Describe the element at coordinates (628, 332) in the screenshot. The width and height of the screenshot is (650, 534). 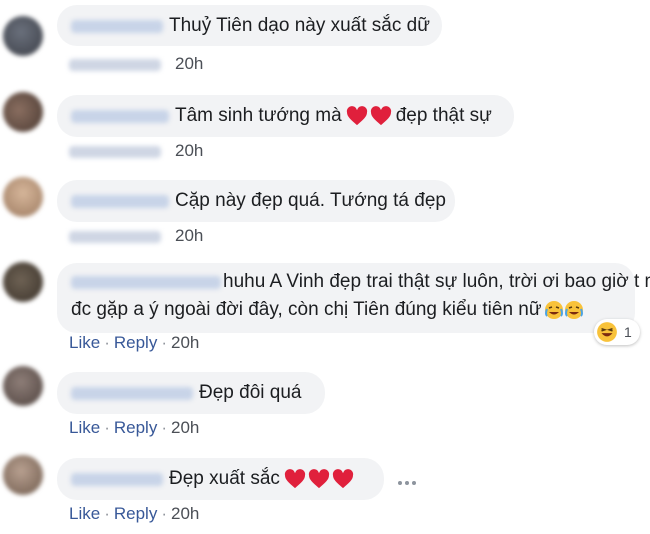
I see `reaction-count-value: 1` at that location.